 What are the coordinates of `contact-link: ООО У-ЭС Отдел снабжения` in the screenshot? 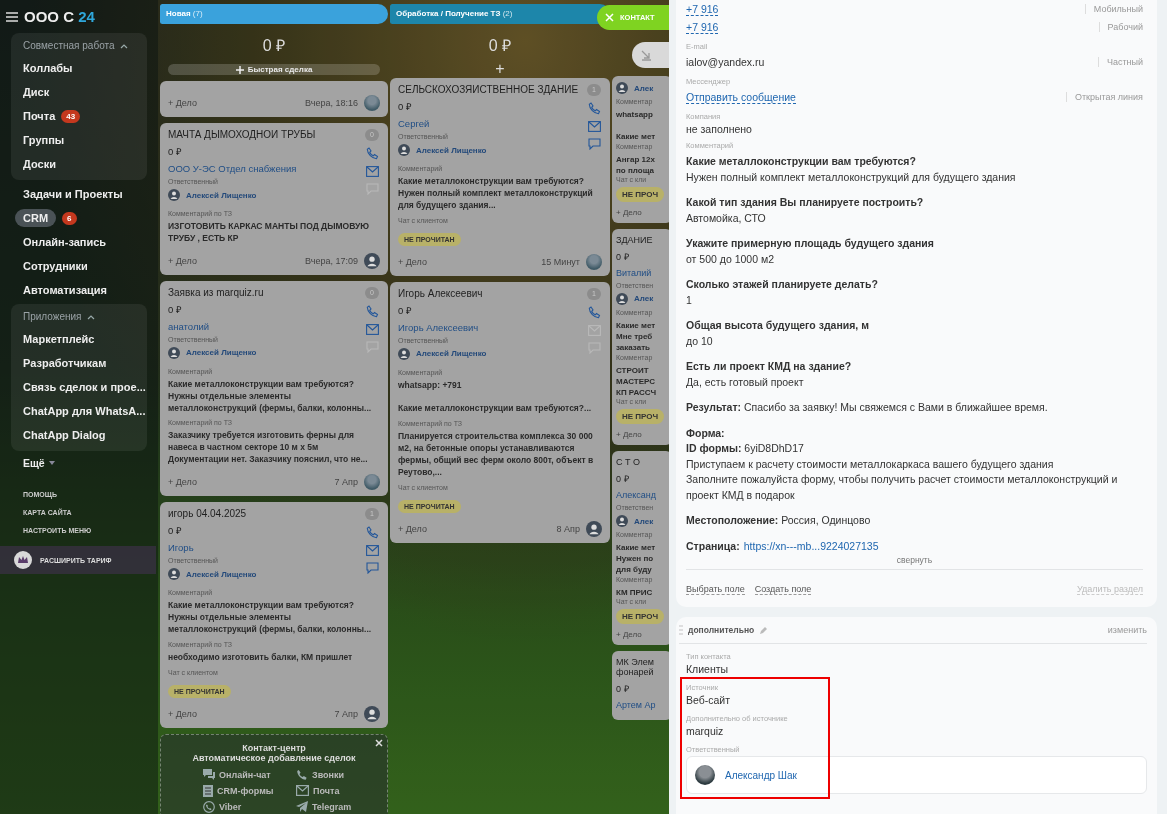 It's located at (266, 168).